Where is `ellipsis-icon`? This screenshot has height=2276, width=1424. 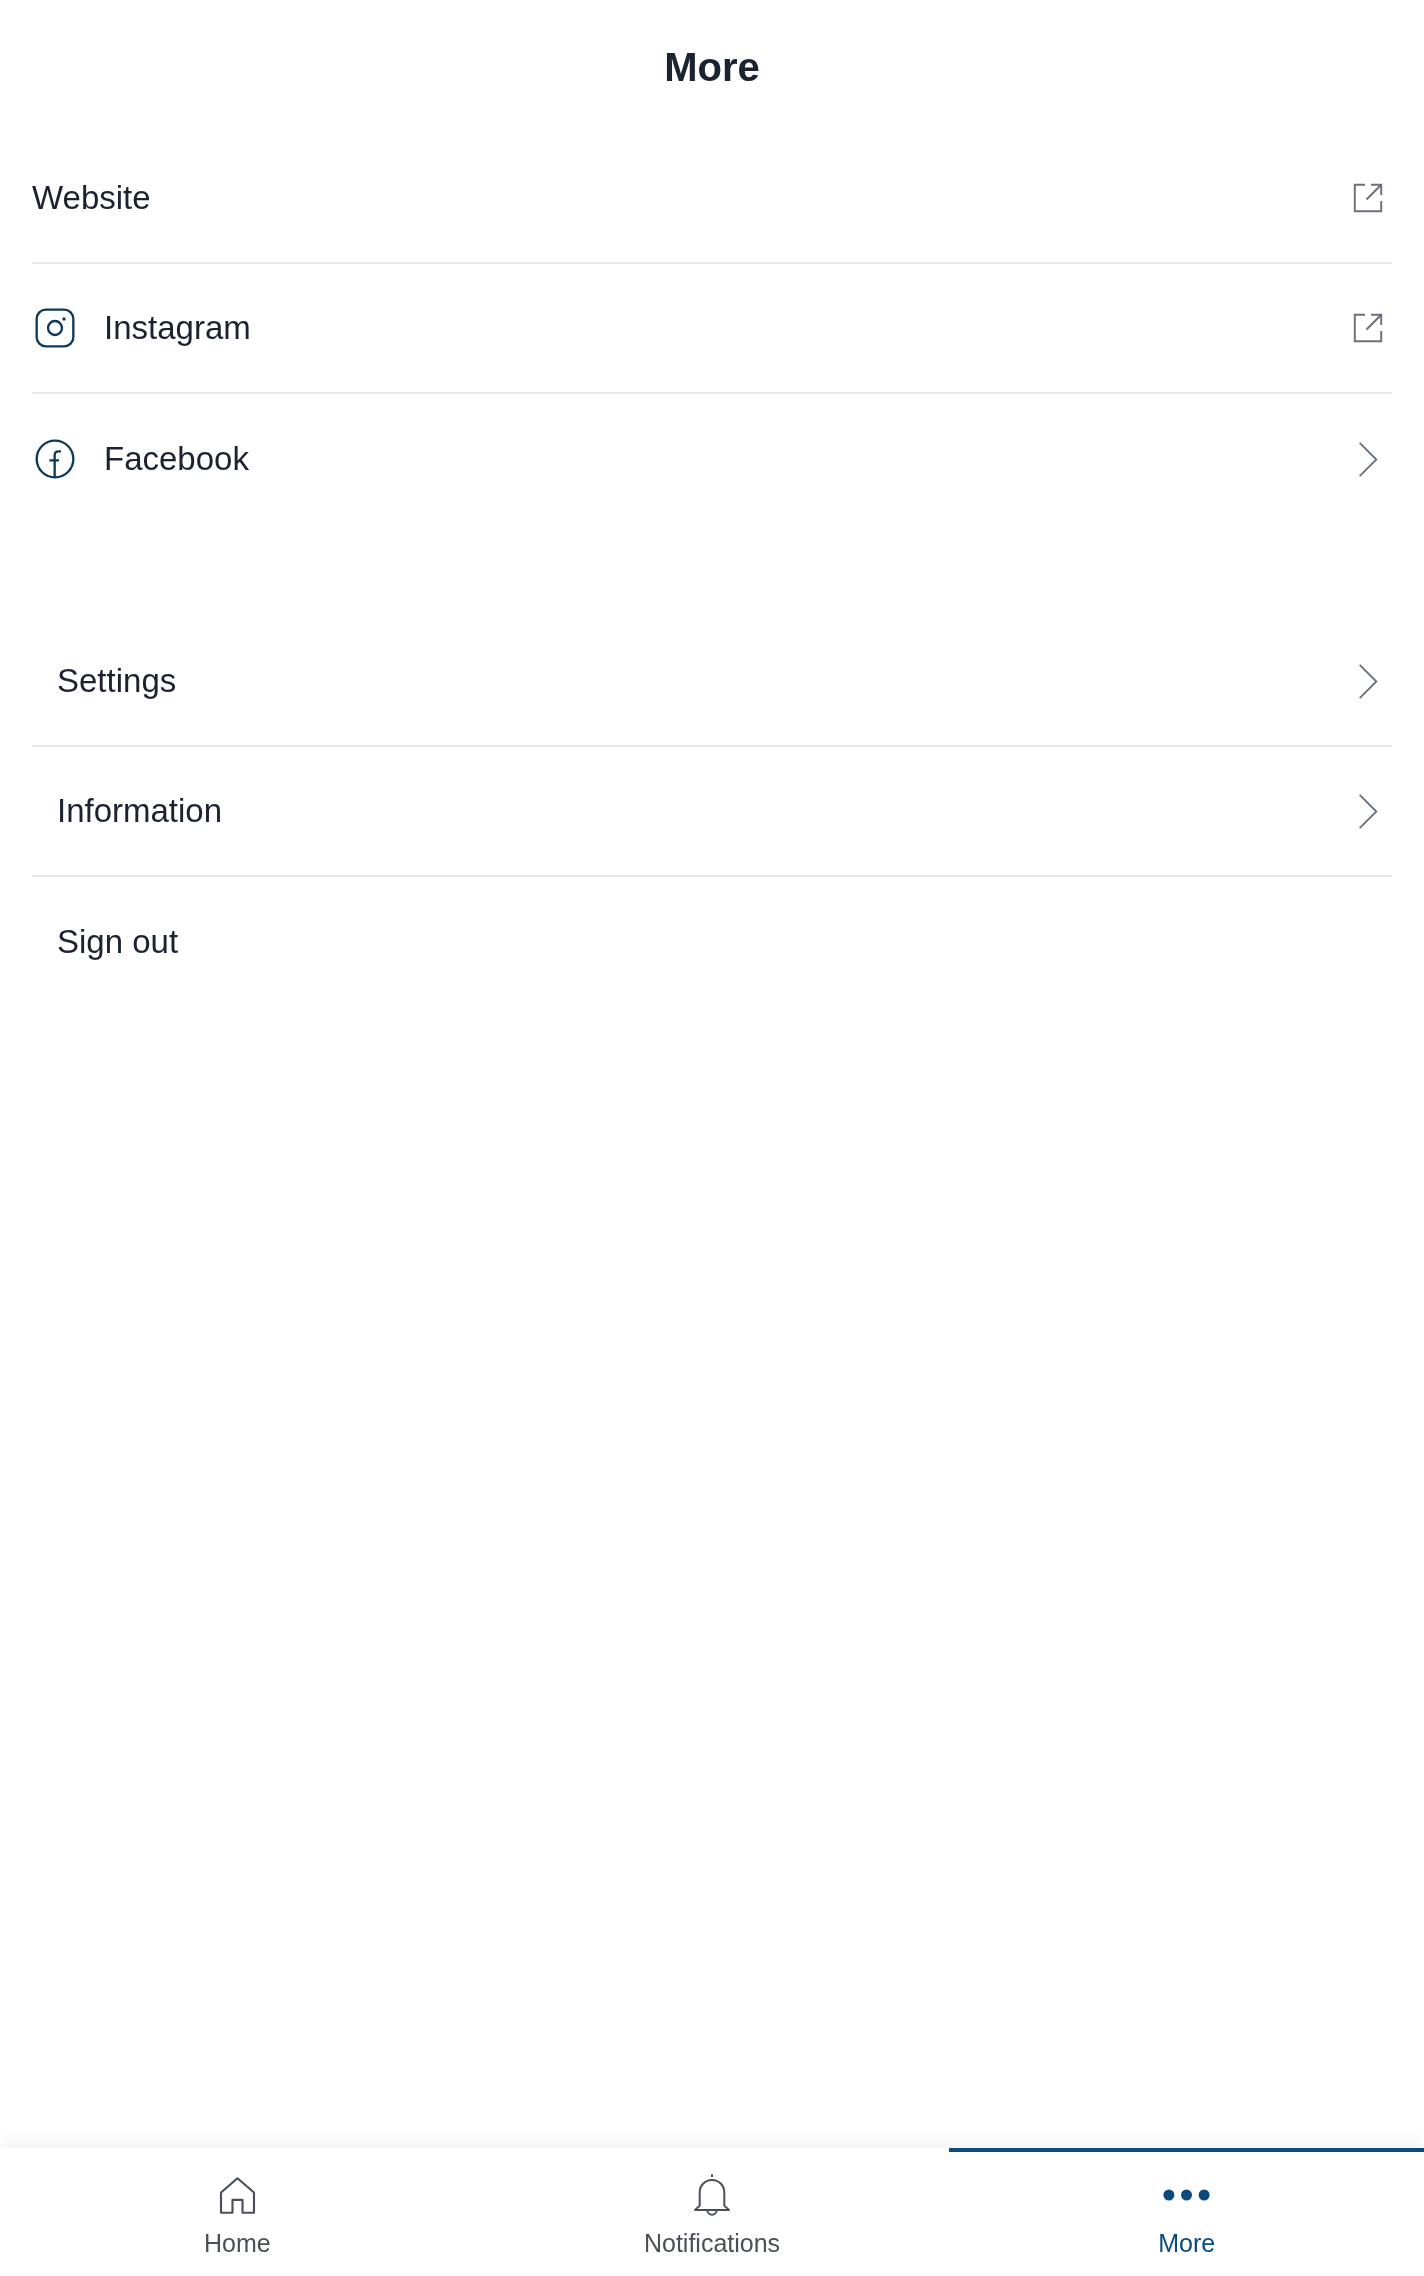
ellipsis-icon is located at coordinates (1187, 2195).